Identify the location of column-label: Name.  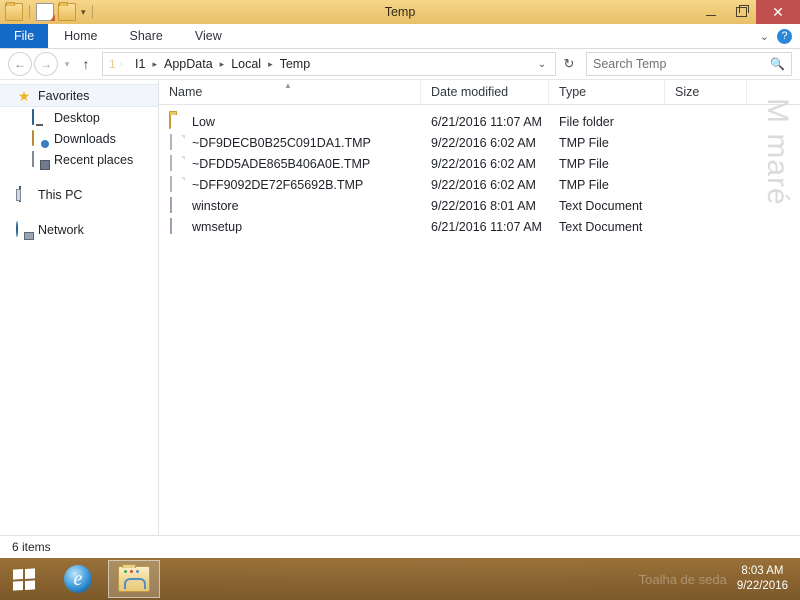
(186, 92).